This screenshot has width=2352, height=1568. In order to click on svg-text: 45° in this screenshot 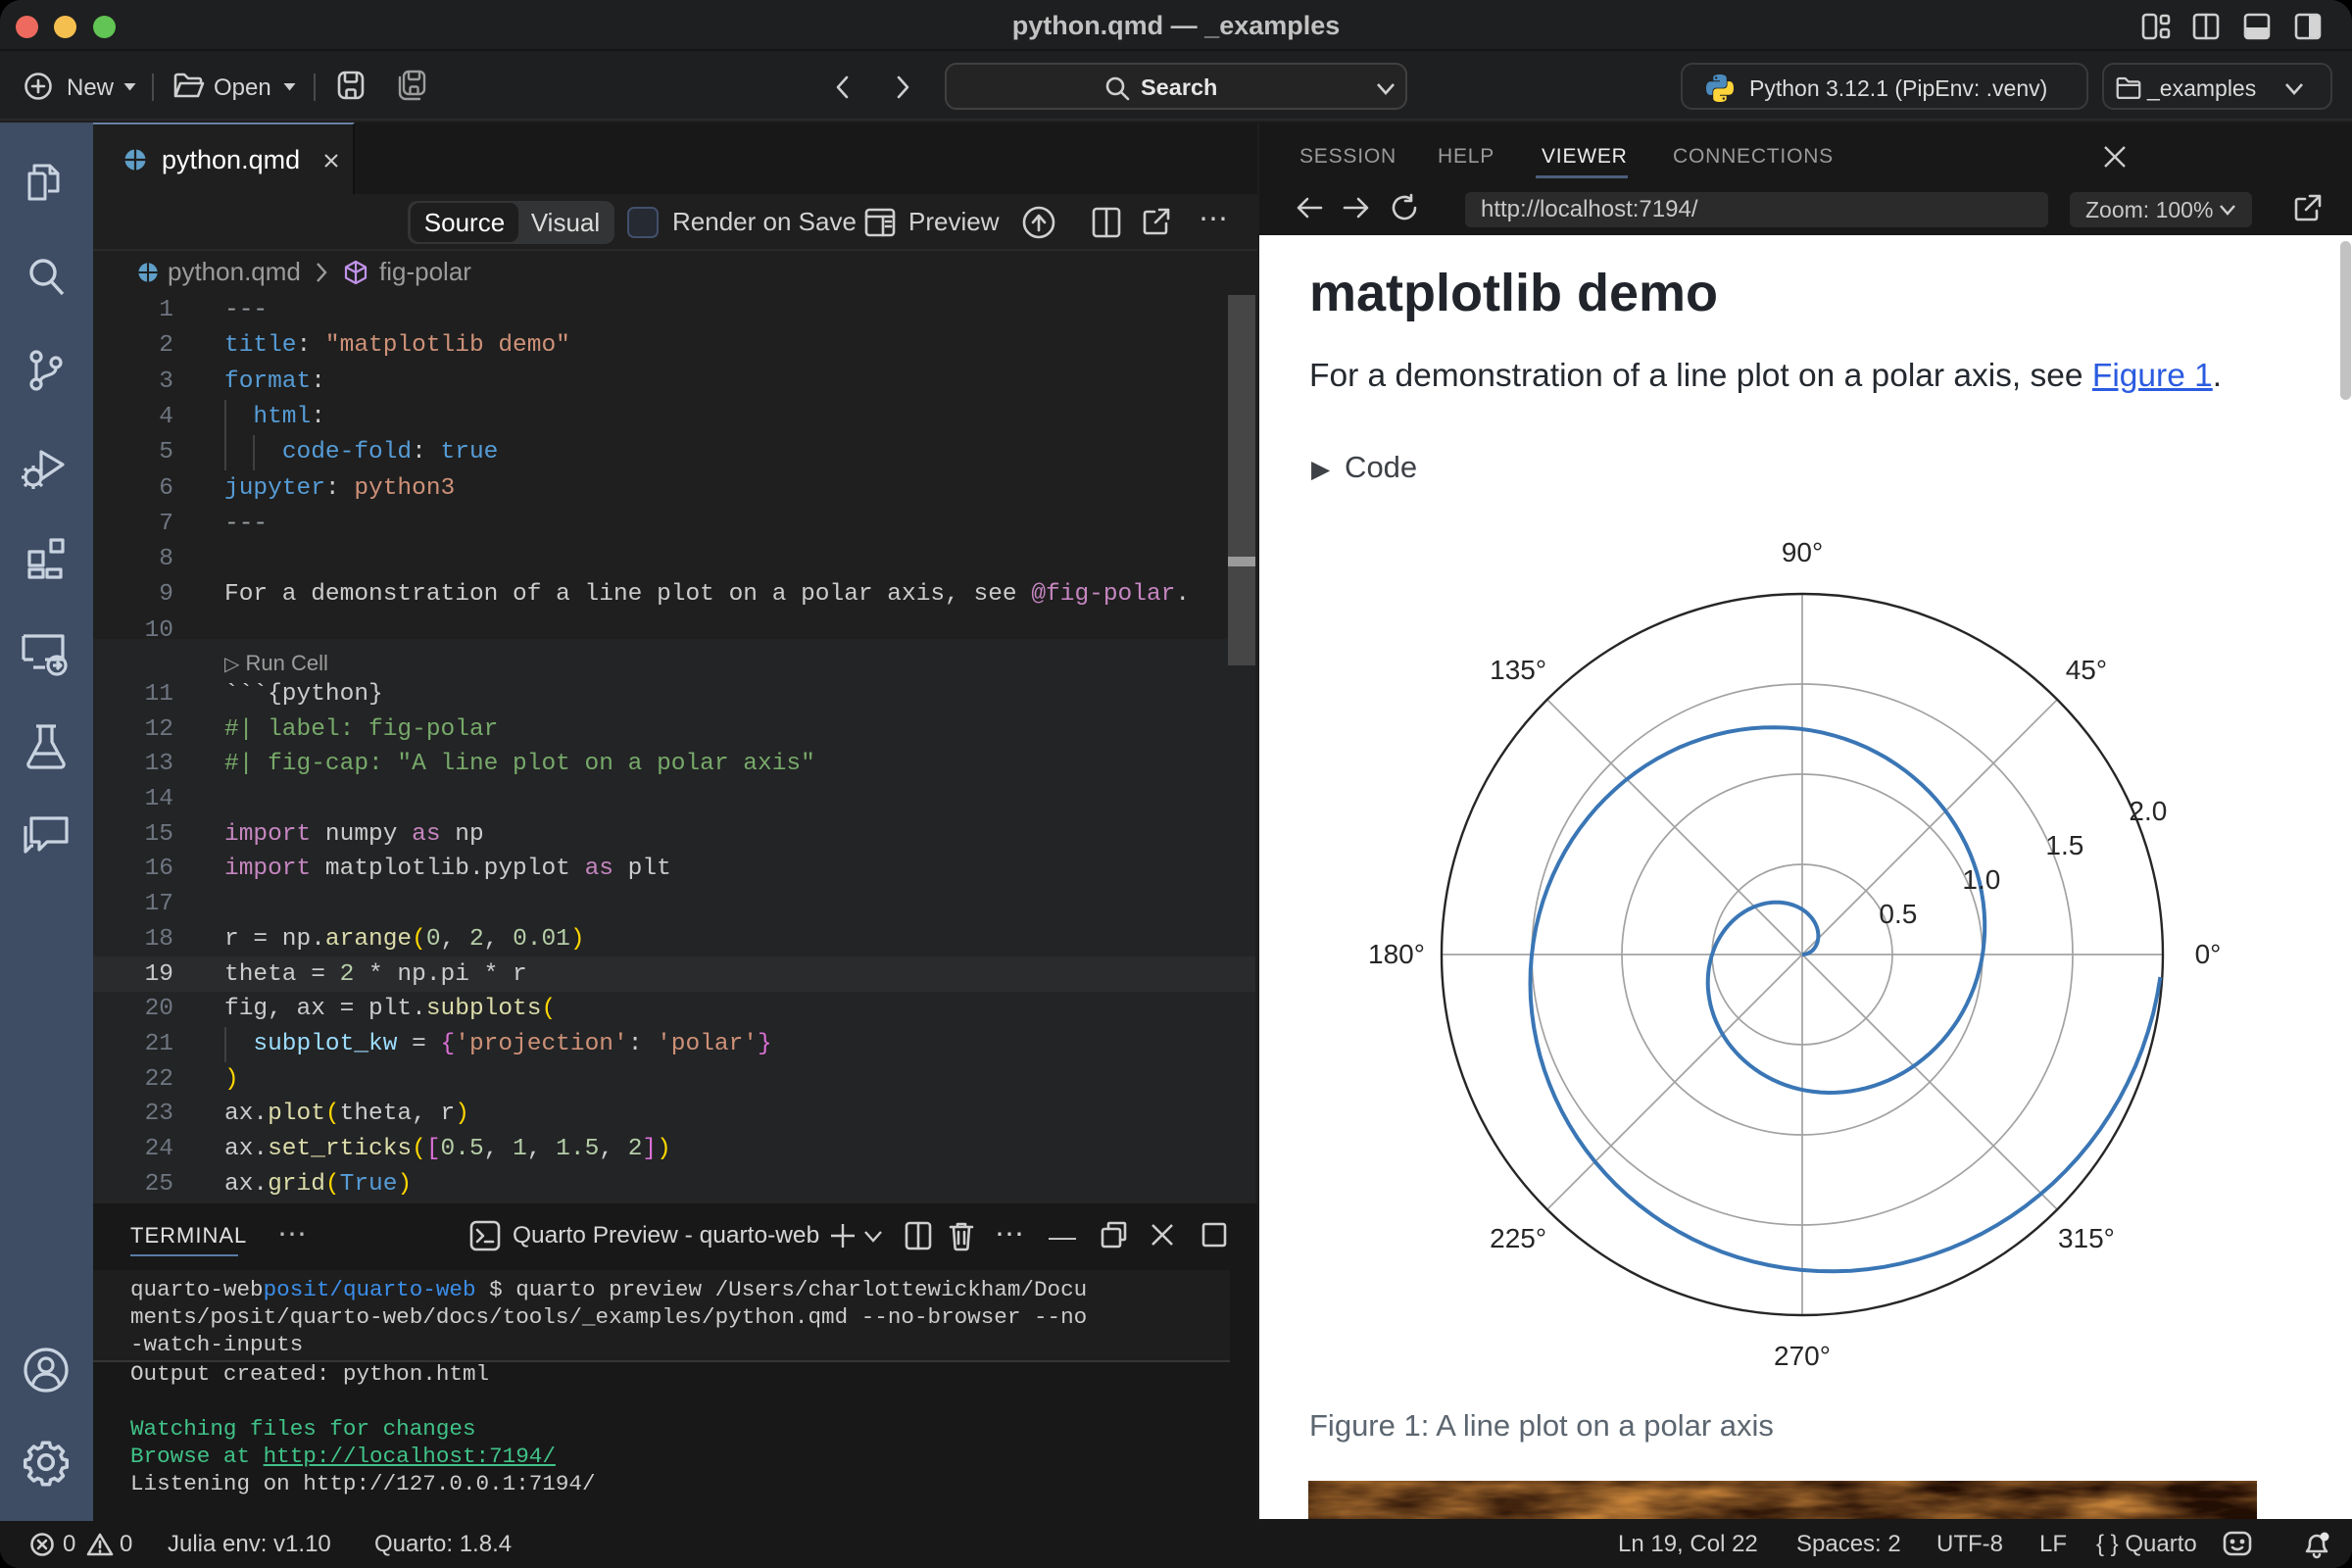, I will do `click(2086, 670)`.